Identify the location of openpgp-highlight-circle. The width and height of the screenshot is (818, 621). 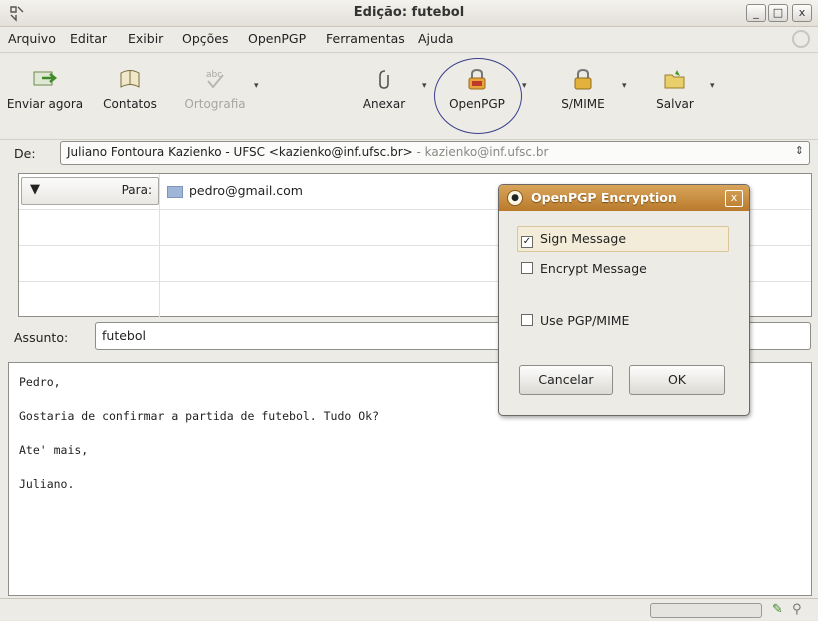
(478, 96).